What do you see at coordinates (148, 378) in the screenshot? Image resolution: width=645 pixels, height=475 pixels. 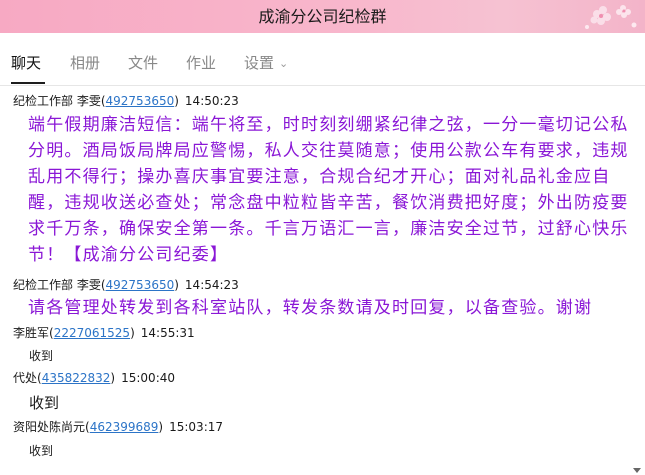 I see `message-time: 15:00:40` at bounding box center [148, 378].